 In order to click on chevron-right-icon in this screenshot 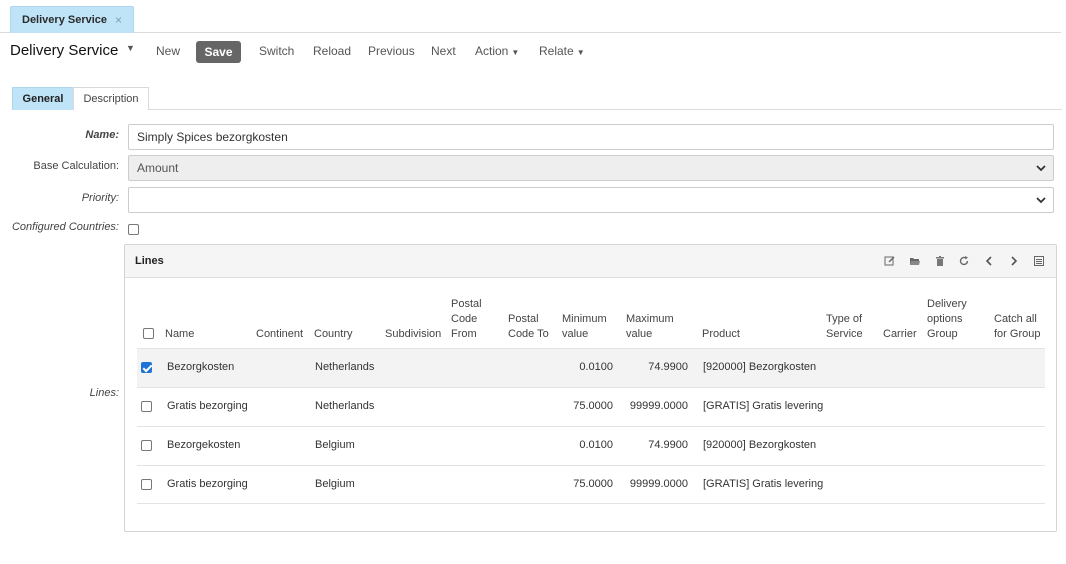, I will do `click(1014, 261)`.